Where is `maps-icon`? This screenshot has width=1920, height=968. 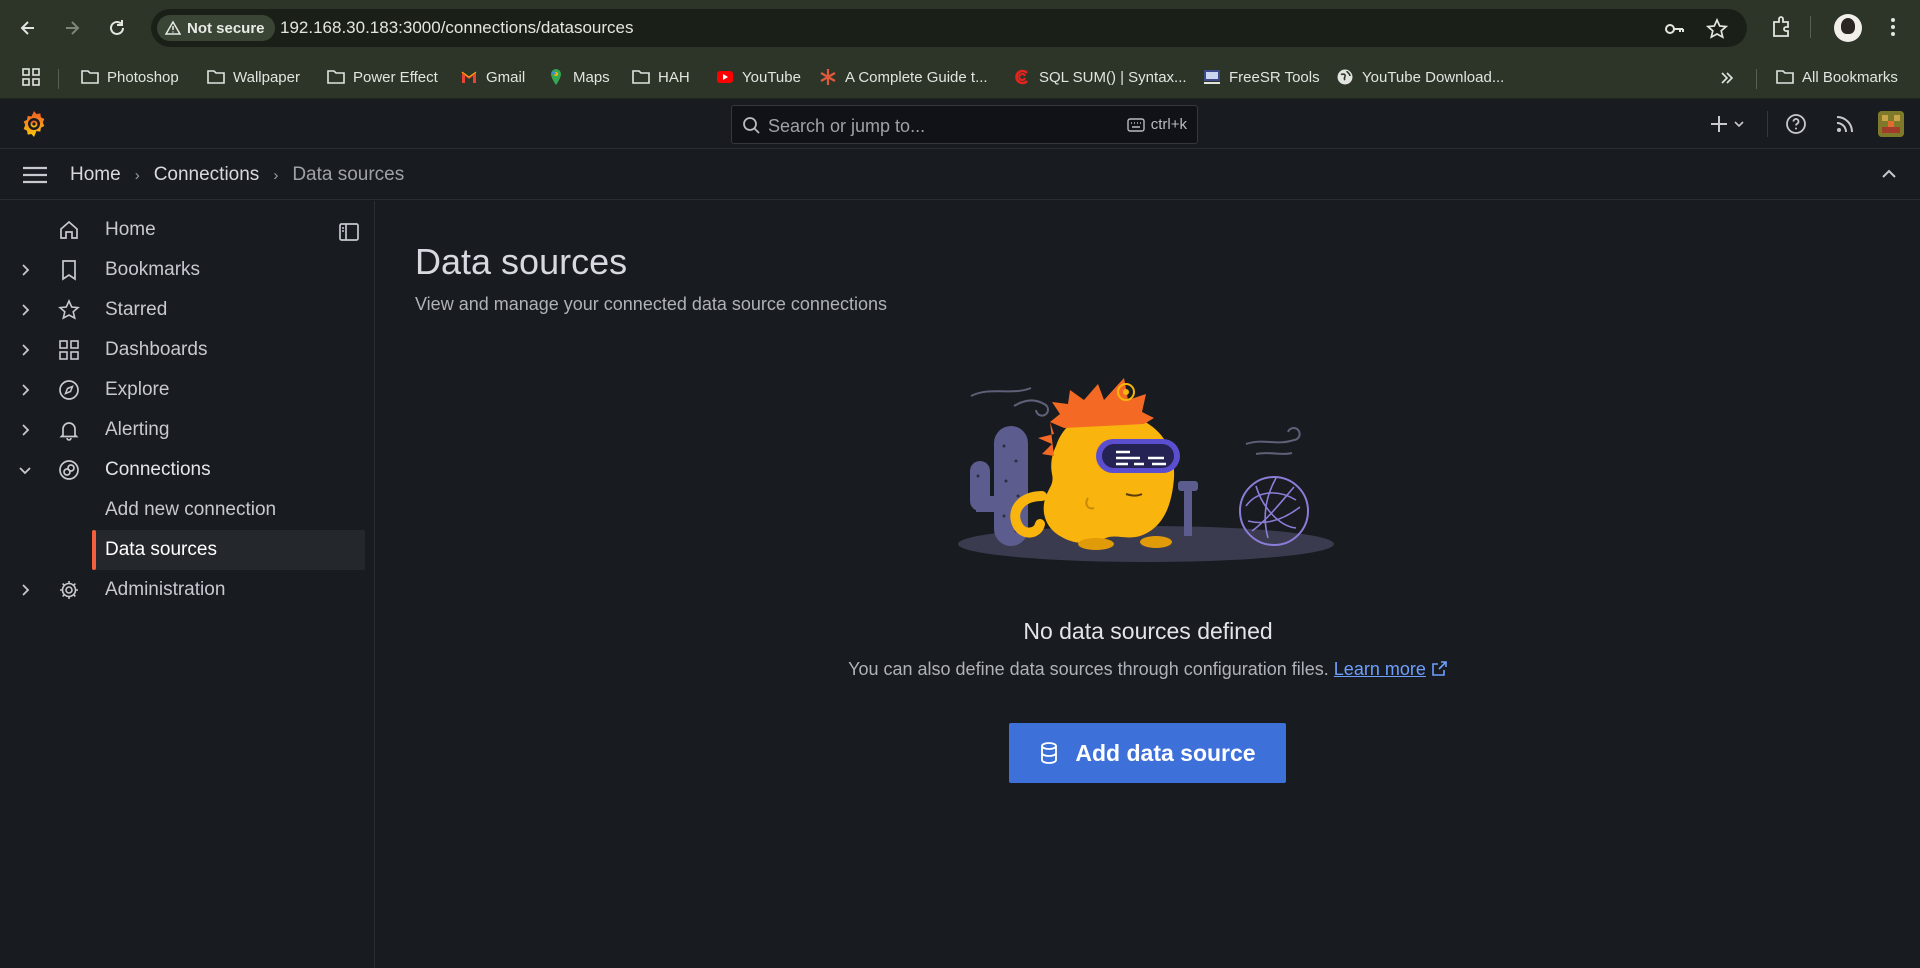 maps-icon is located at coordinates (556, 77).